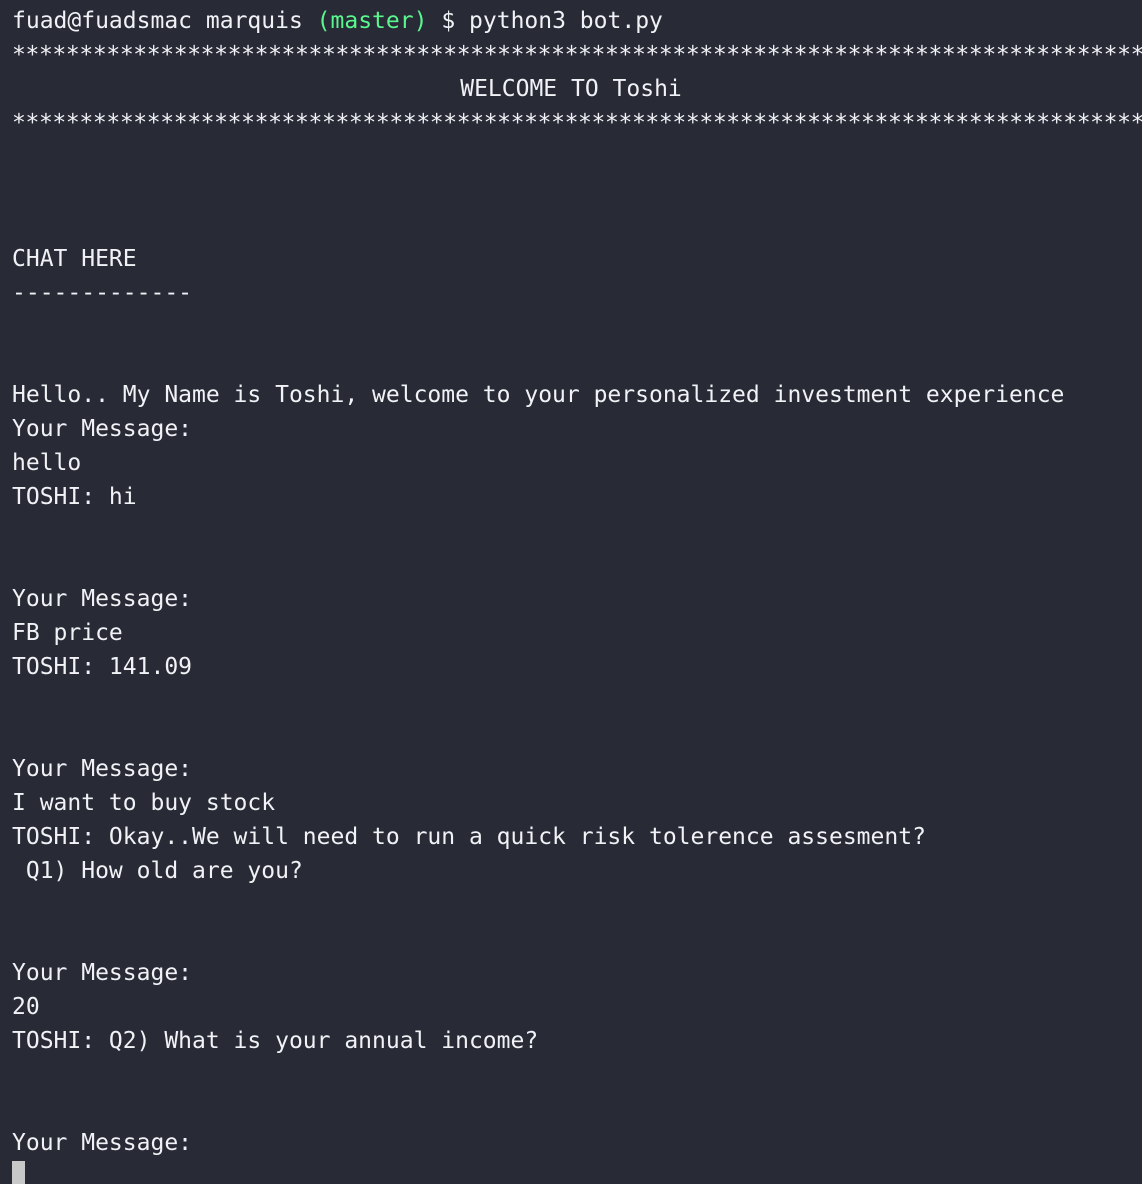 Image resolution: width=1142 pixels, height=1184 pixels. Describe the element at coordinates (102, 21) in the screenshot. I see `prompt-user-host: fuad@fuadsmac` at that location.